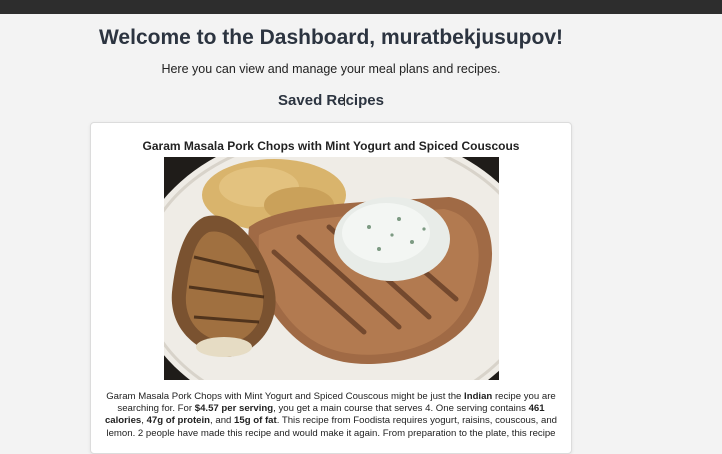 The image size is (722, 454). Describe the element at coordinates (255, 421) in the screenshot. I see `summary-fat: 15g of fat` at that location.